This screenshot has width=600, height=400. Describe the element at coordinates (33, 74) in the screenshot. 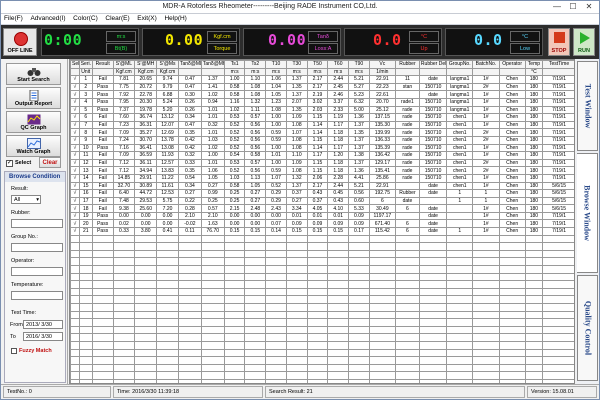

I see `start-search-button: Start Search` at that location.